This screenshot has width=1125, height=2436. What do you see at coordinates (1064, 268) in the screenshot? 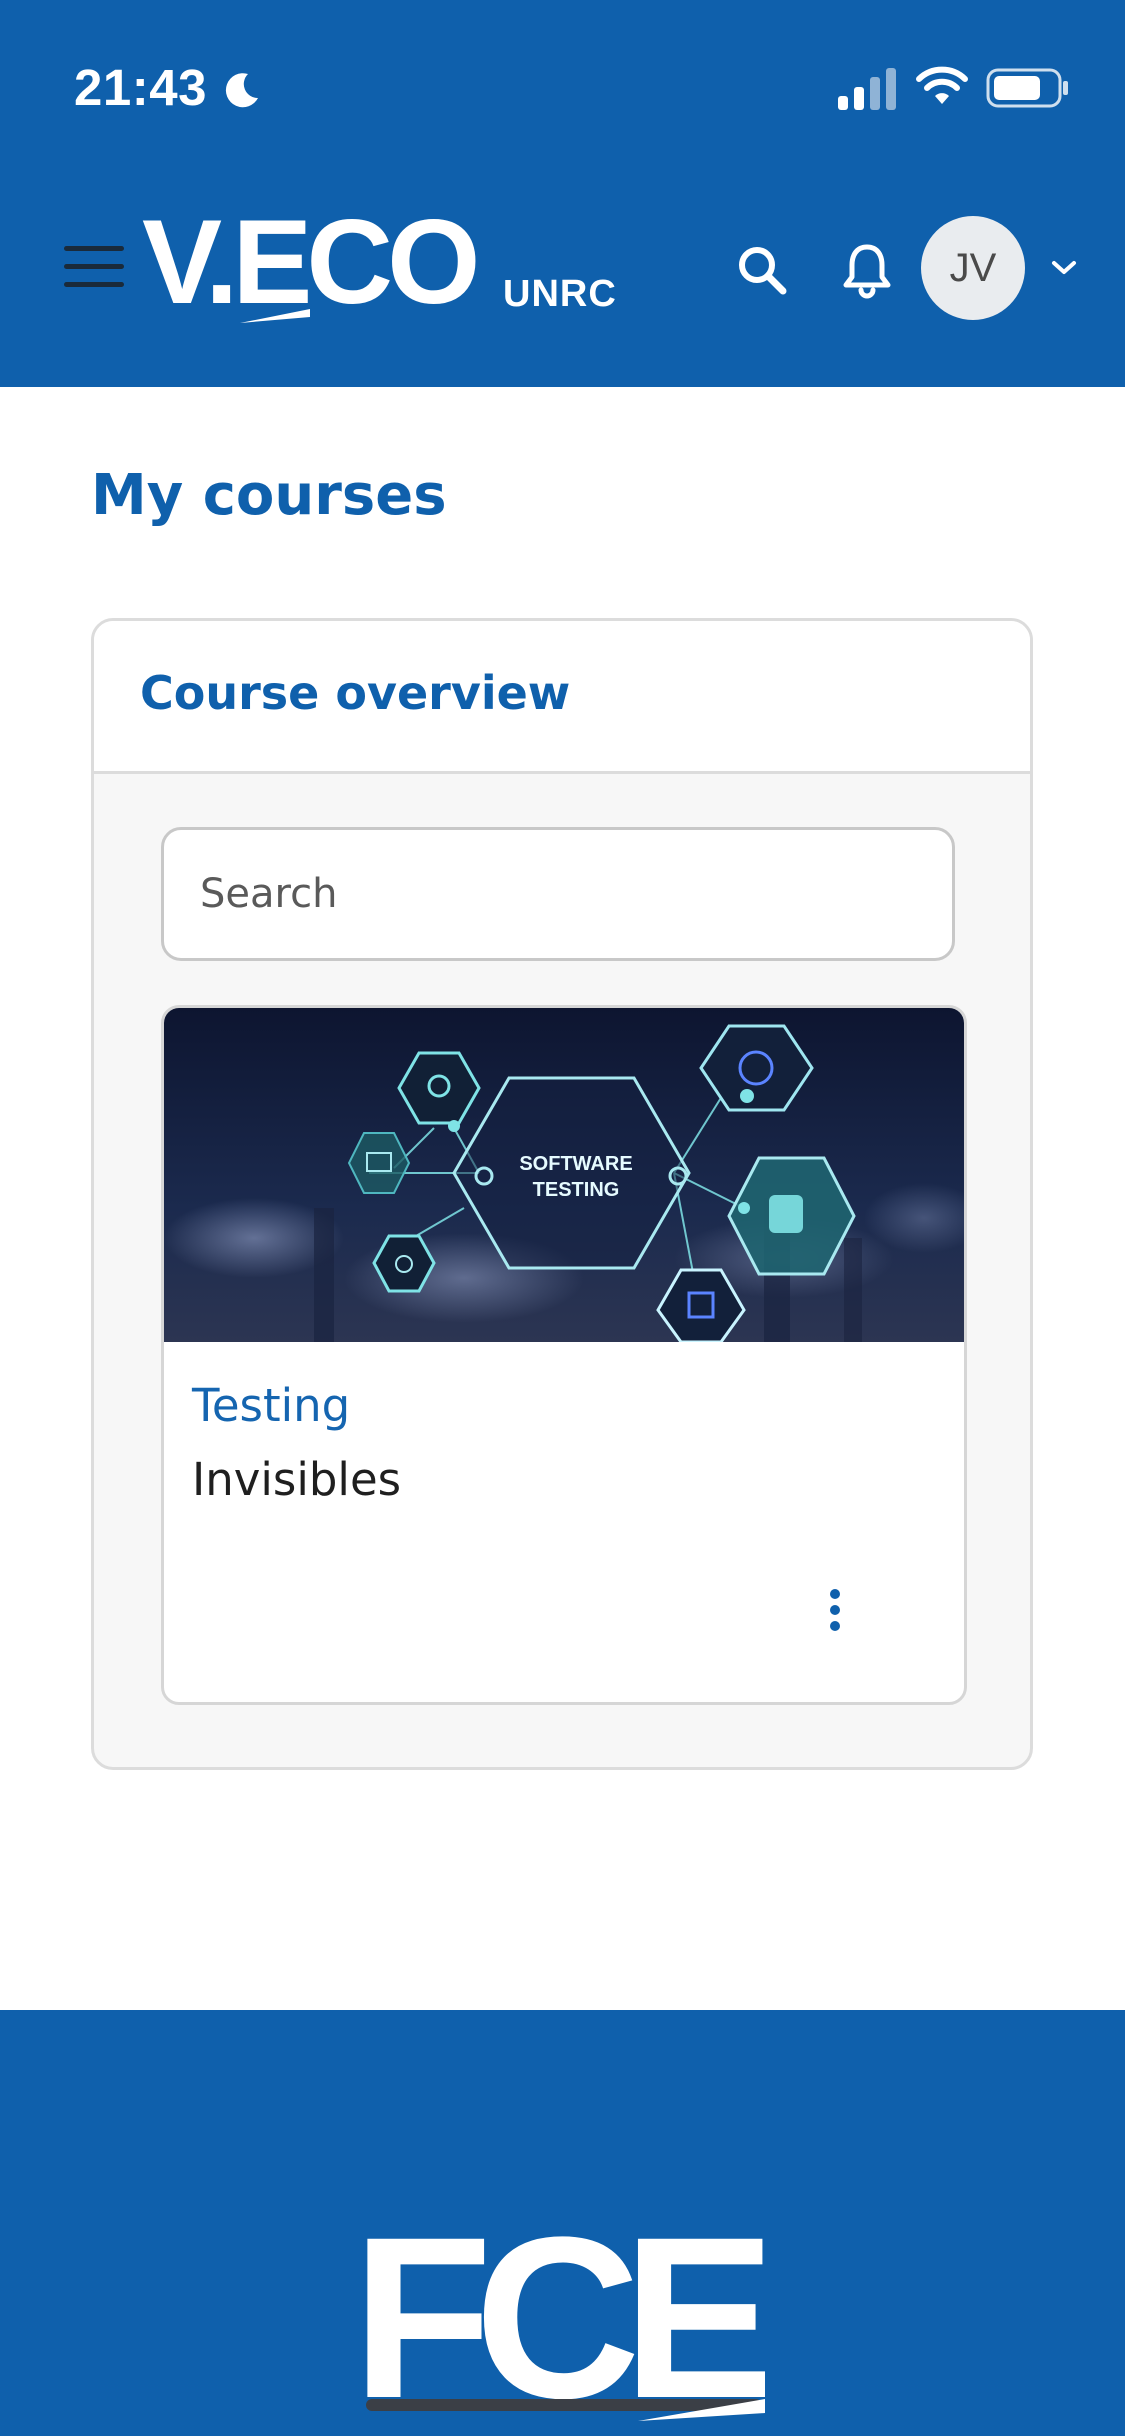
I see `chevron-down-icon` at bounding box center [1064, 268].